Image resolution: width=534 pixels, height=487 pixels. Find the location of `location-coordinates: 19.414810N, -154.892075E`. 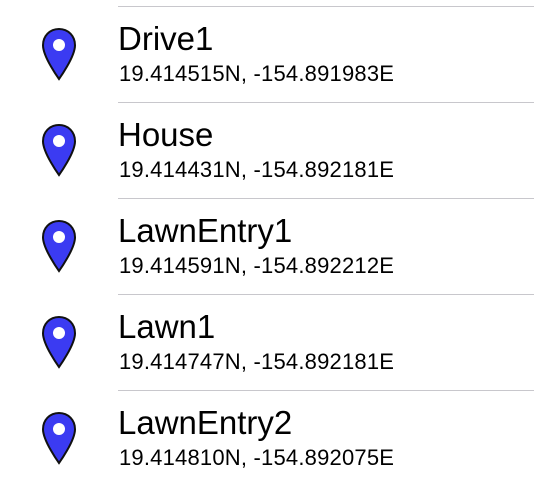

location-coordinates: 19.414810N, -154.892075E is located at coordinates (257, 457).